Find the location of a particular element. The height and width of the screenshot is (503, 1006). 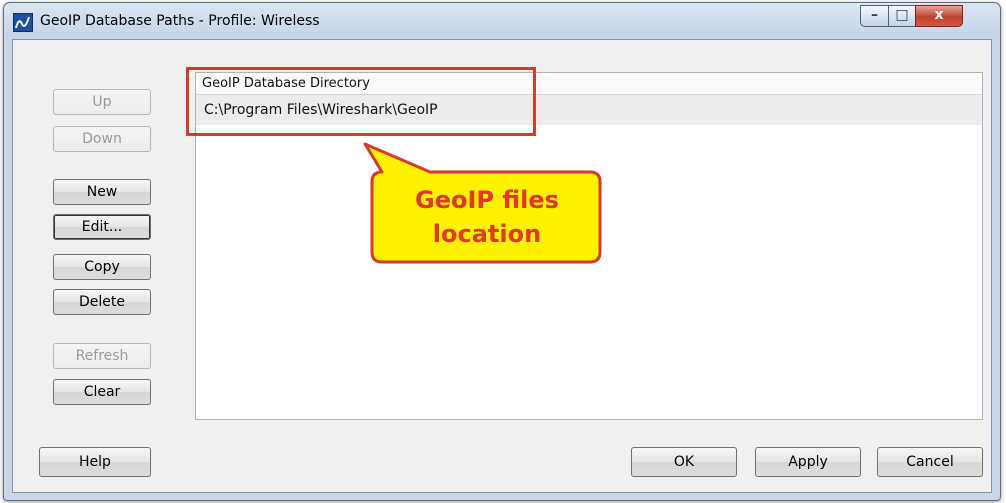

down-button-label: Down is located at coordinates (102, 139).